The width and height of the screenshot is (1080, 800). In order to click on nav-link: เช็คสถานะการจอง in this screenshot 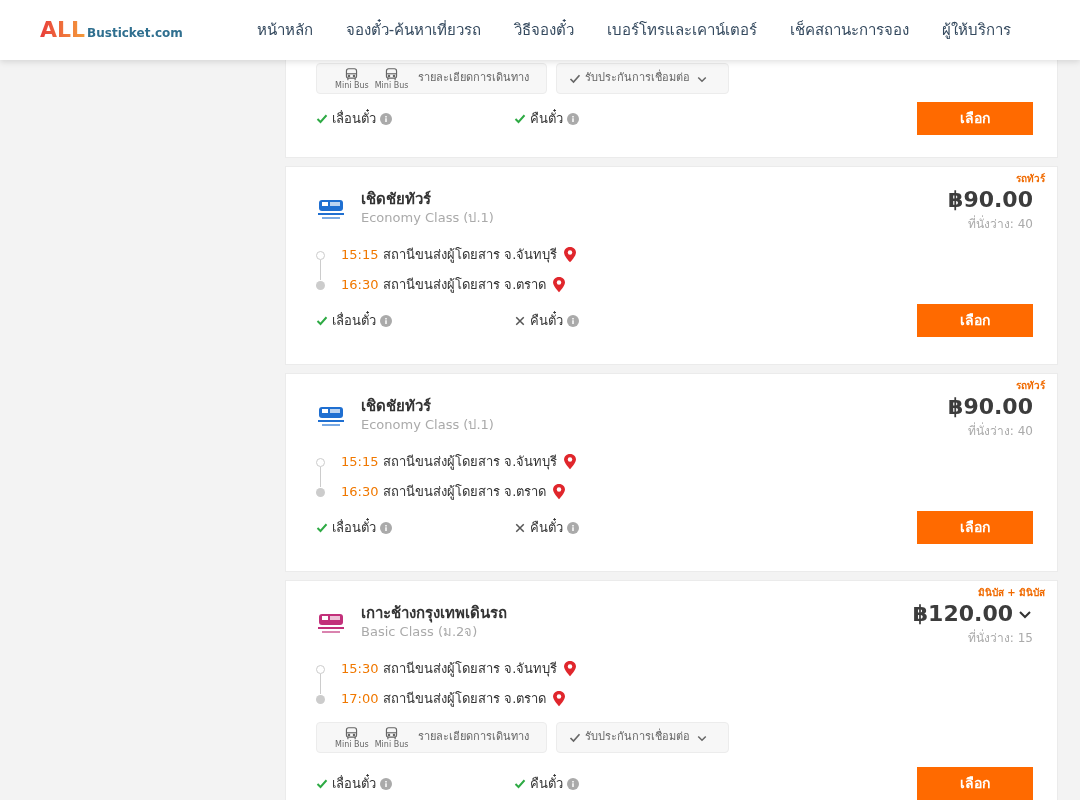, I will do `click(850, 30)`.